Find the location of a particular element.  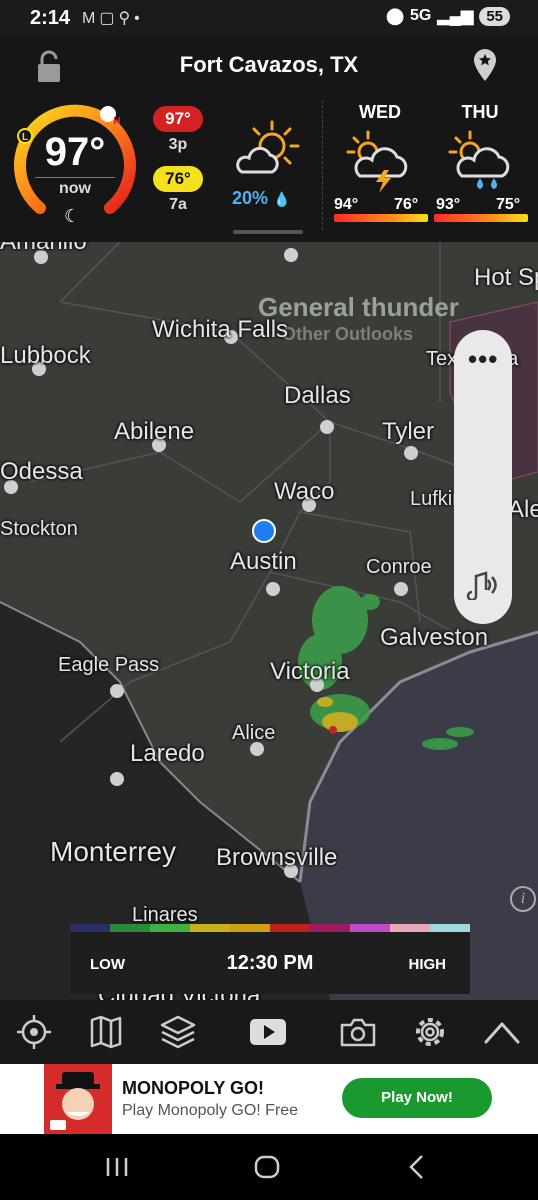

camera-icon is located at coordinates (358, 1032).